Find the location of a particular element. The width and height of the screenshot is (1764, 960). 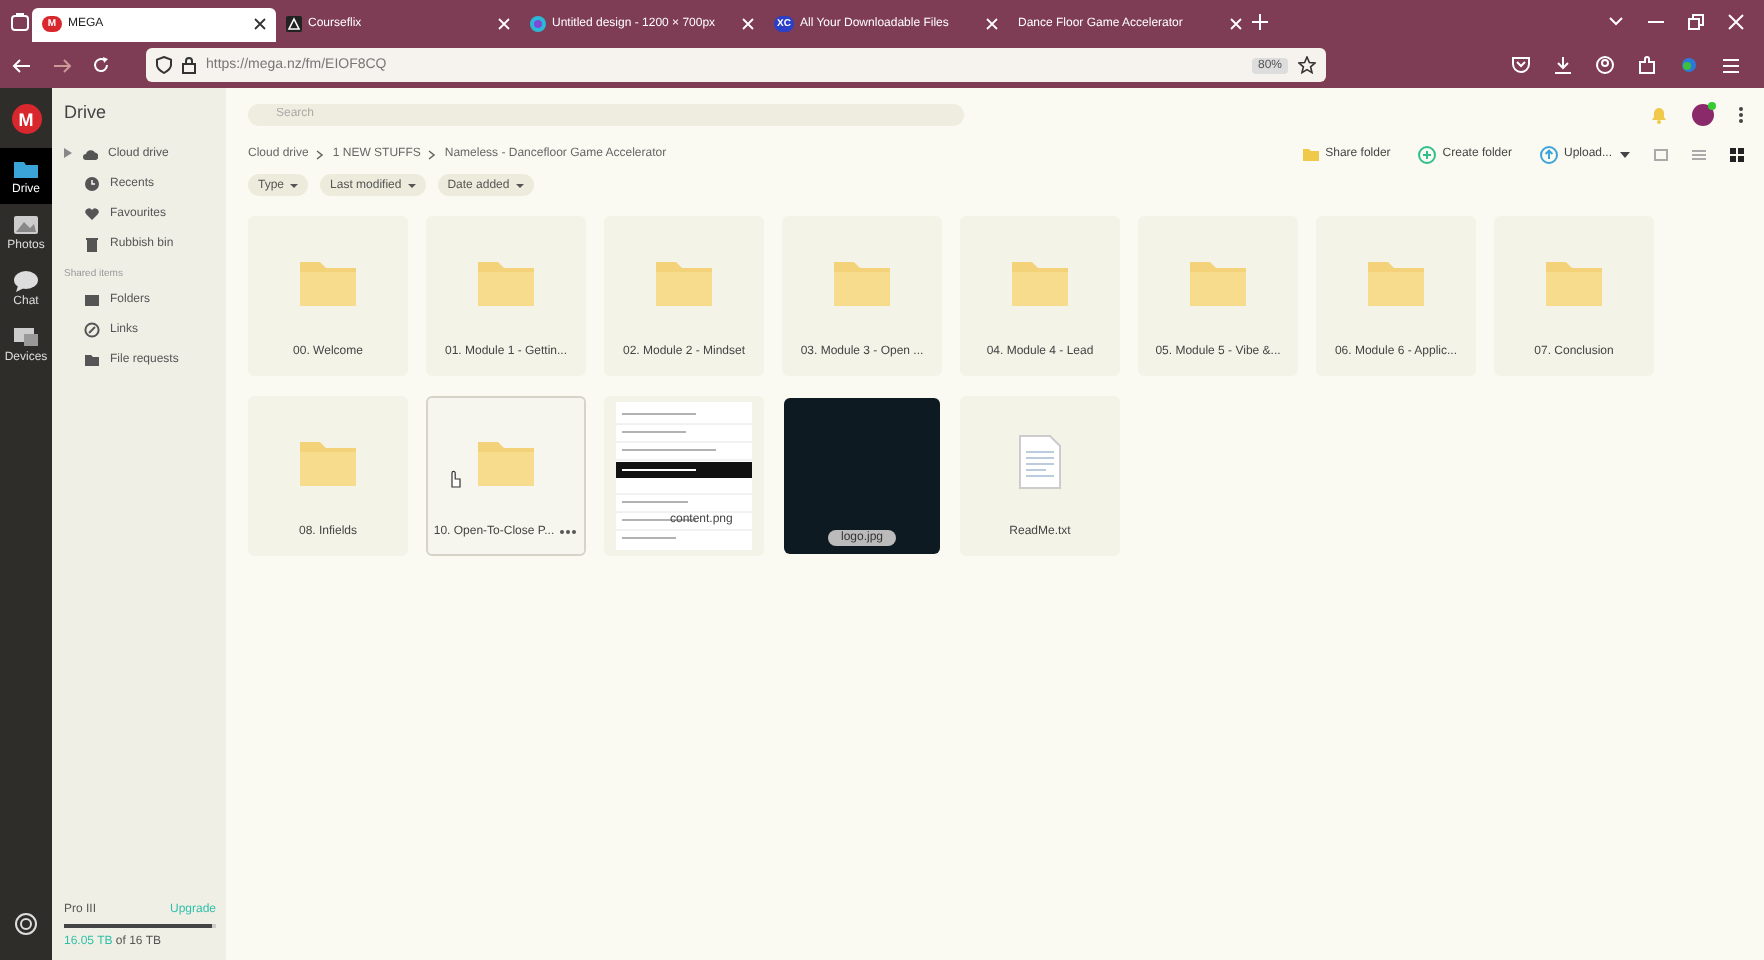

plus-circle-icon is located at coordinates (1427, 154).